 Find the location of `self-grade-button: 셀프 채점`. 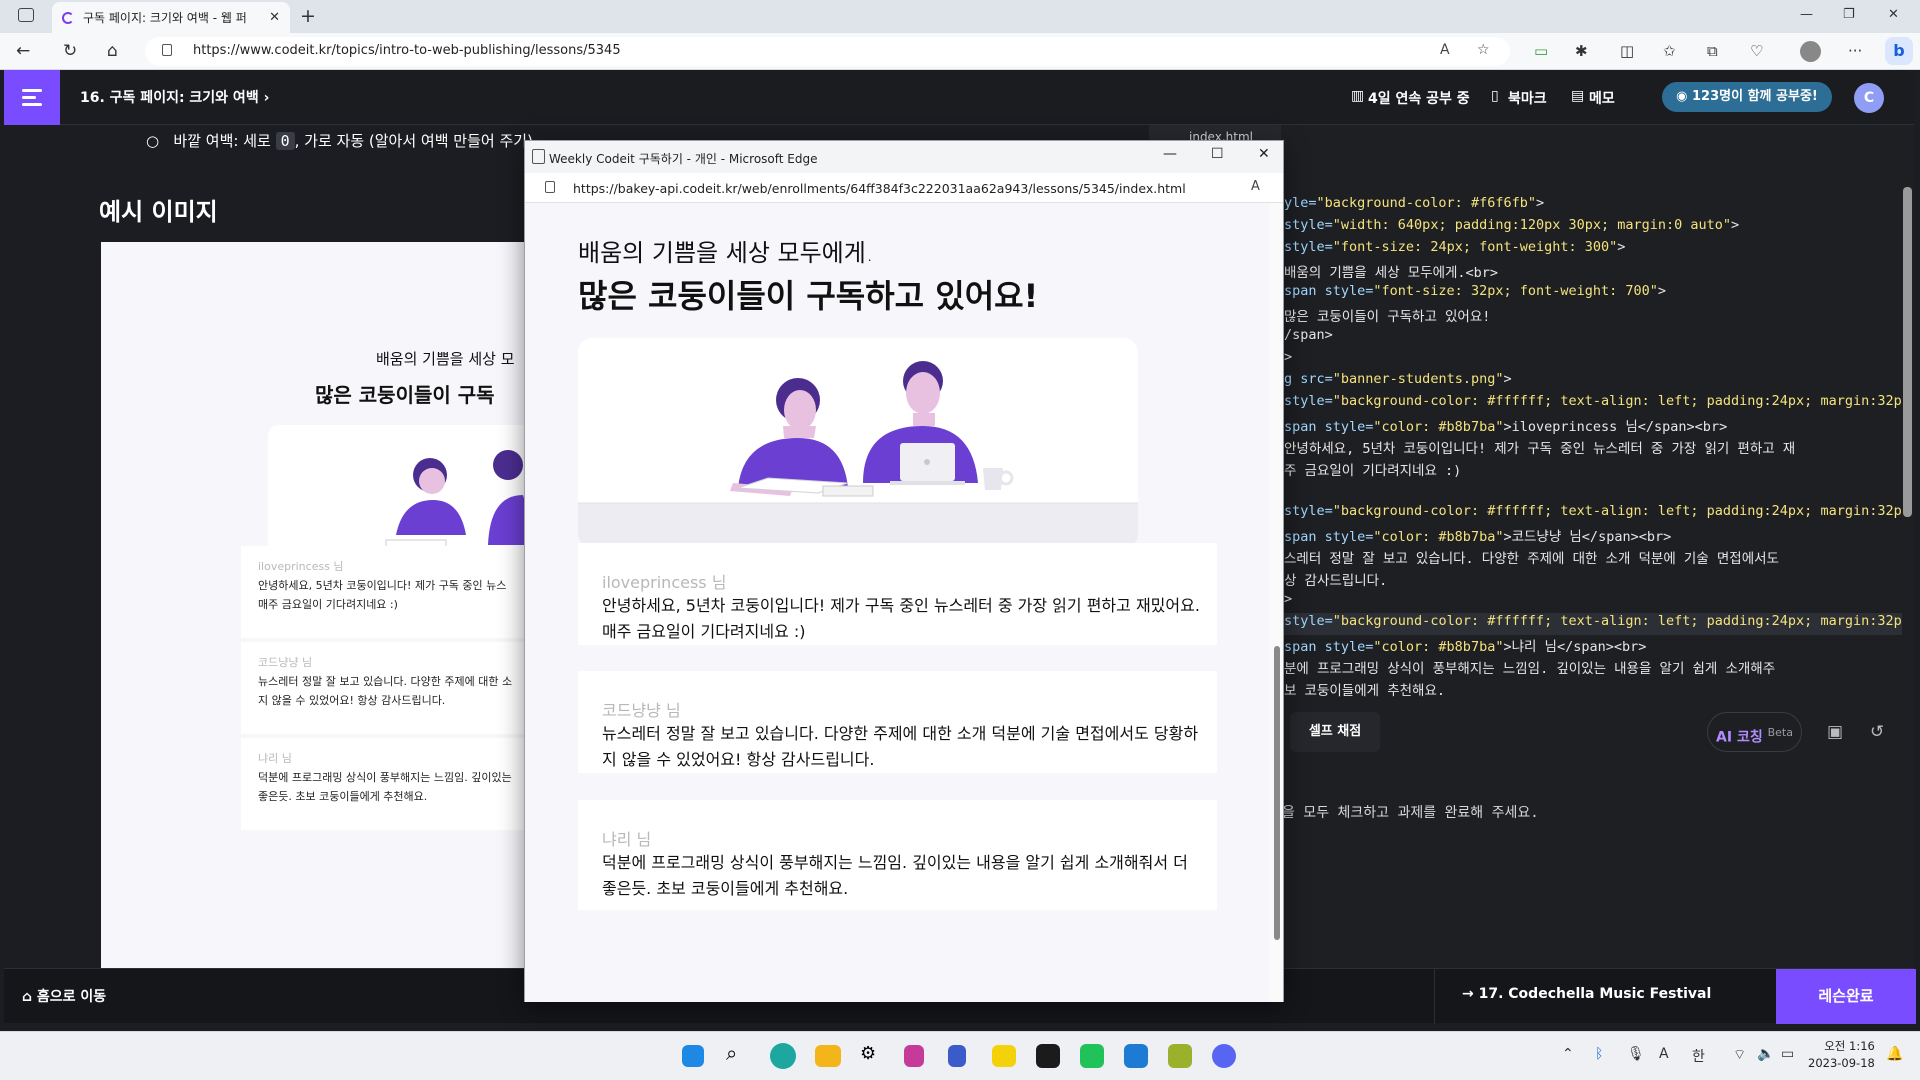

self-grade-button: 셀프 채점 is located at coordinates (1335, 732).